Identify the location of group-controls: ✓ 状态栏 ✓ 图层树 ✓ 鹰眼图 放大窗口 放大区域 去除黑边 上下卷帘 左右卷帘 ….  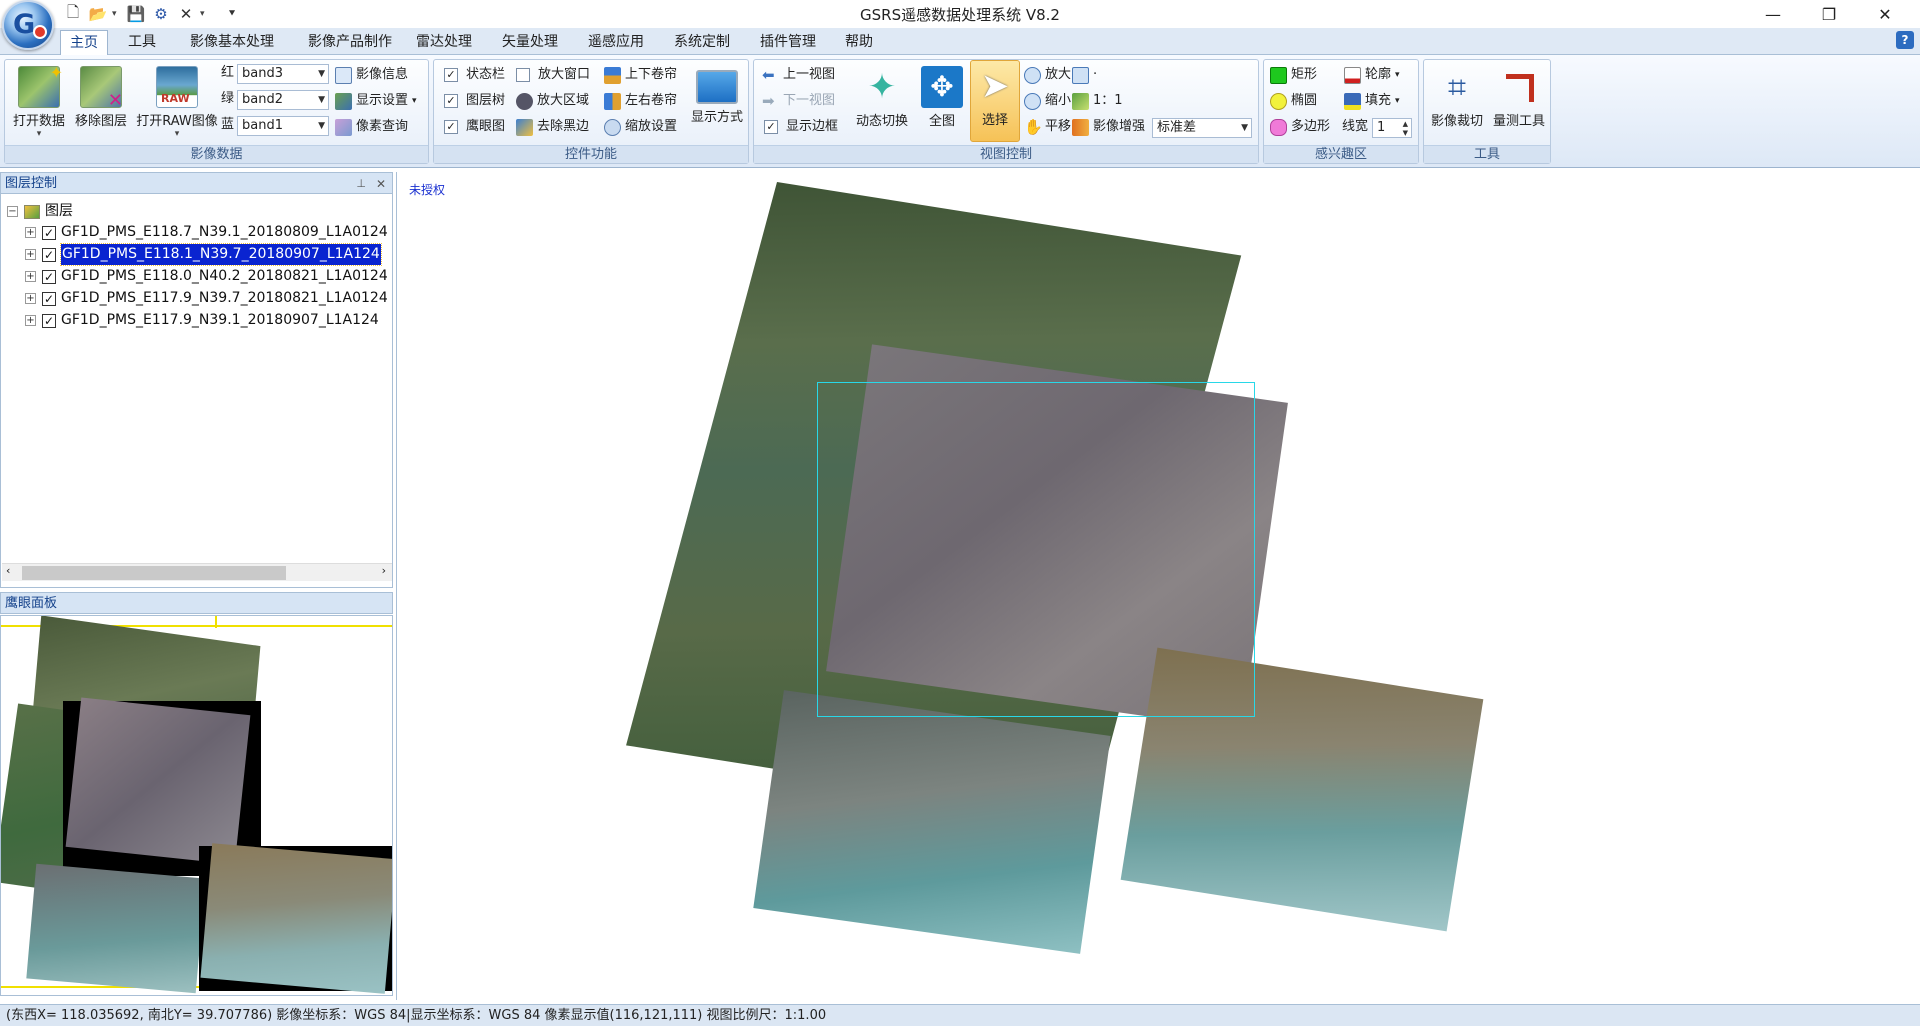
(591, 111).